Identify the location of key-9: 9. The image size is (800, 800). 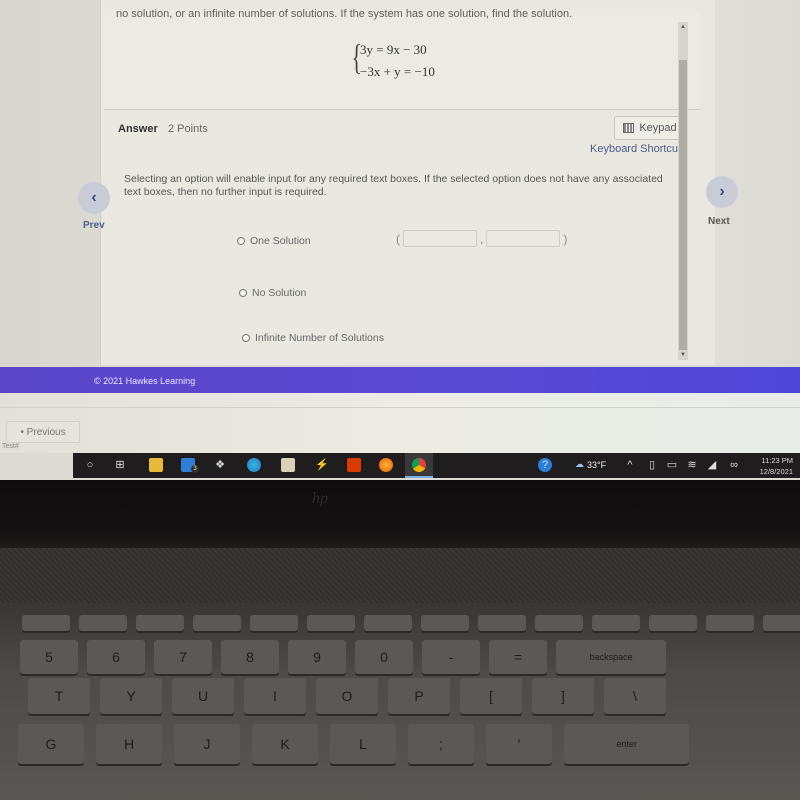
(317, 657).